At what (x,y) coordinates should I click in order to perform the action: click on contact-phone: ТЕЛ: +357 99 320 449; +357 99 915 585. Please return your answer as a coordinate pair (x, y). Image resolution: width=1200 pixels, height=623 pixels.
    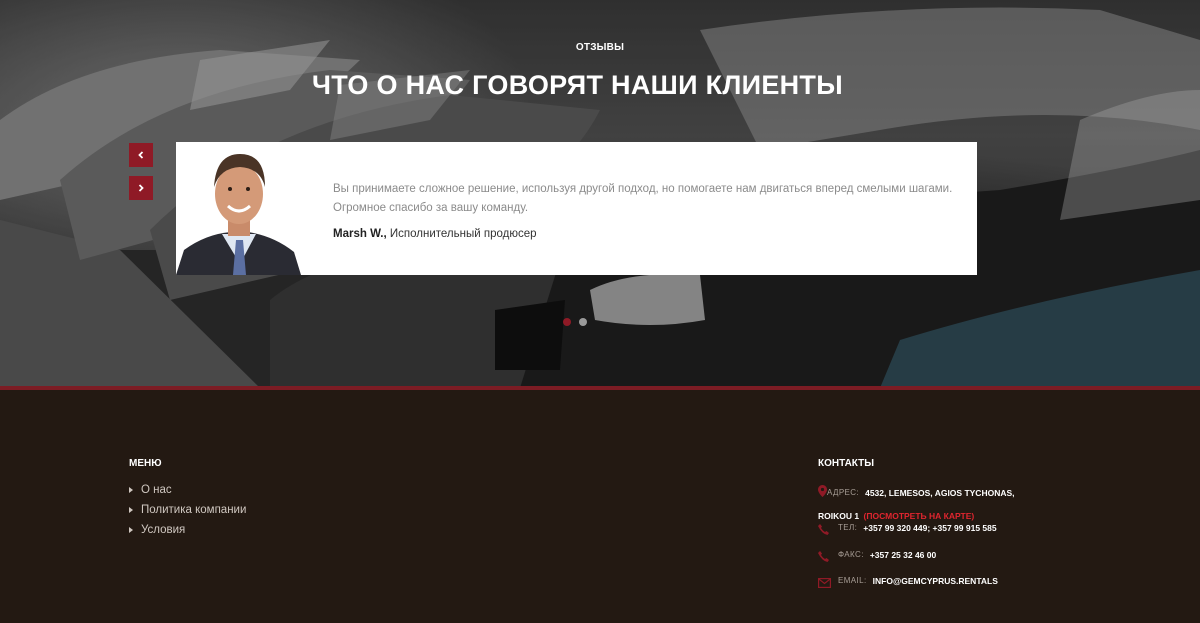
    Looking at the image, I should click on (907, 531).